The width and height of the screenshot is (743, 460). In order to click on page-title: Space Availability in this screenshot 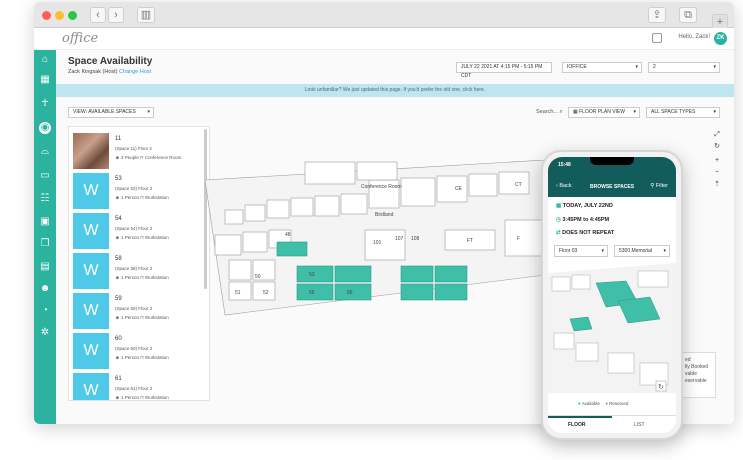, I will do `click(110, 61)`.